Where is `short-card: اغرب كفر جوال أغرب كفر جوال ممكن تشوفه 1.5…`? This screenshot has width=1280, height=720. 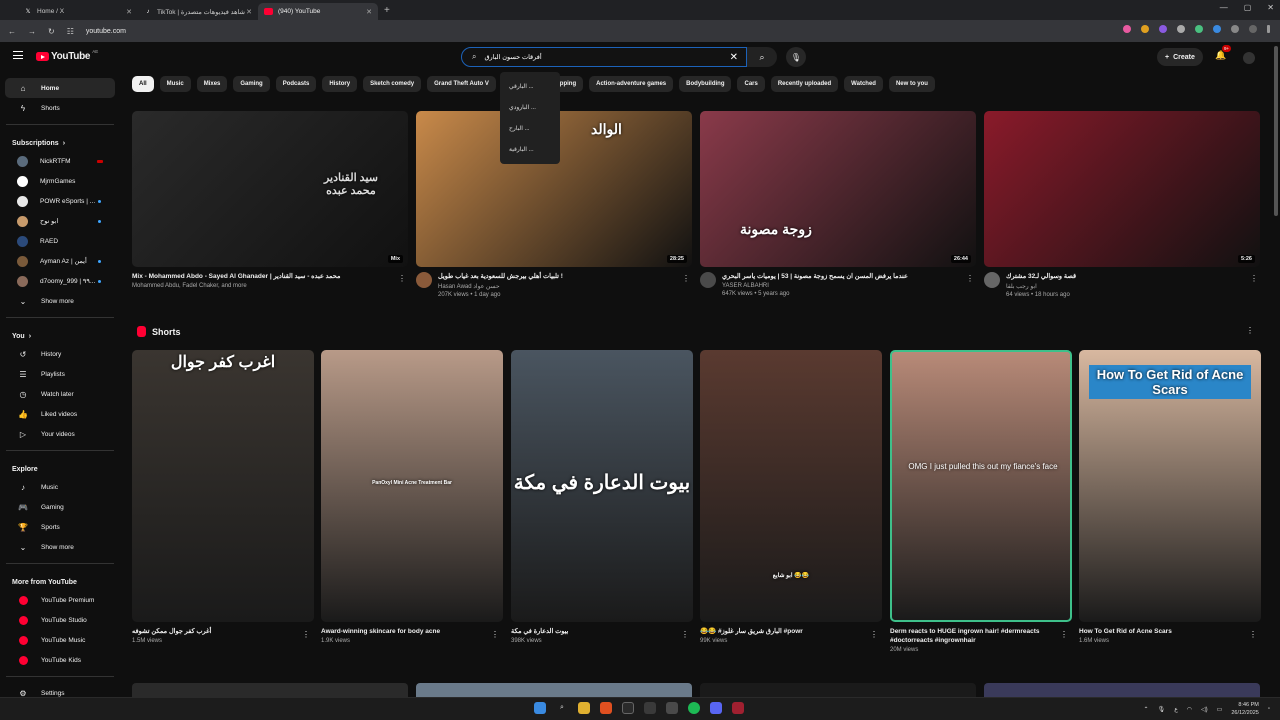 short-card: اغرب كفر جوال أغرب كفر جوال ممكن تشوفه 1.5… is located at coordinates (223, 497).